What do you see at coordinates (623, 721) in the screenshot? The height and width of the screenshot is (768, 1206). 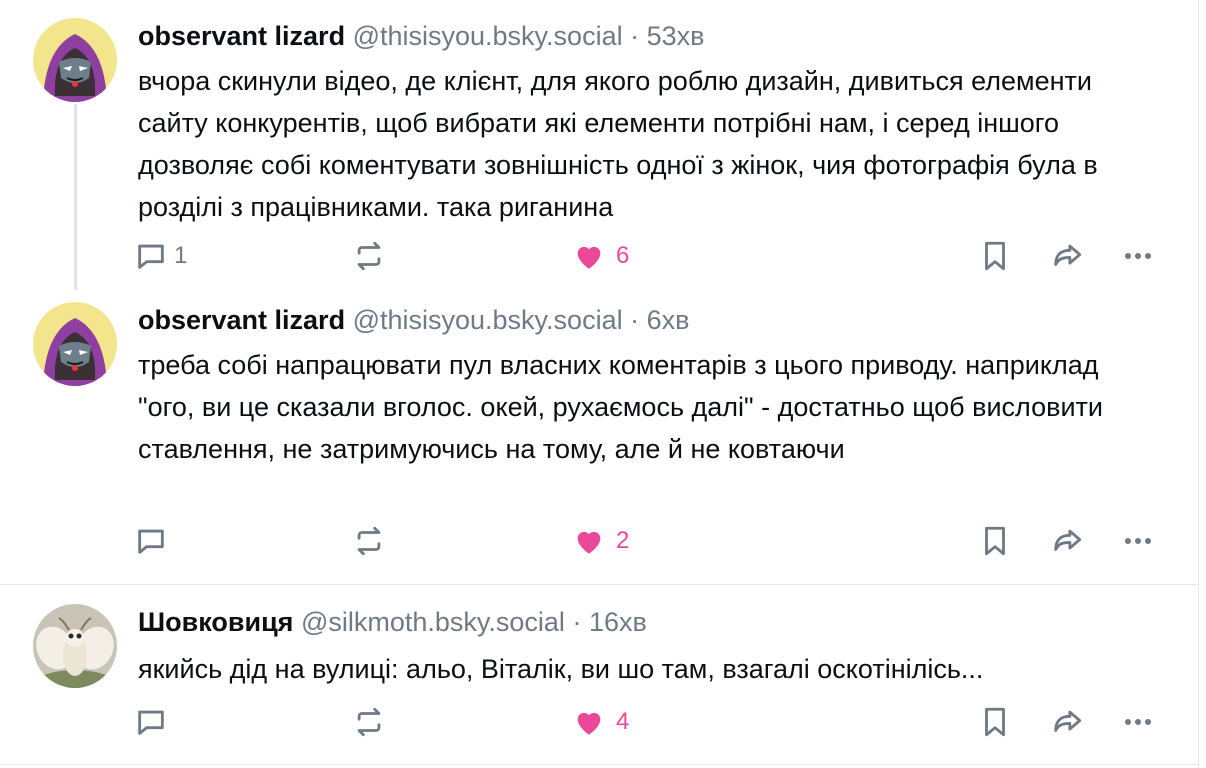 I see `like-count: 4` at bounding box center [623, 721].